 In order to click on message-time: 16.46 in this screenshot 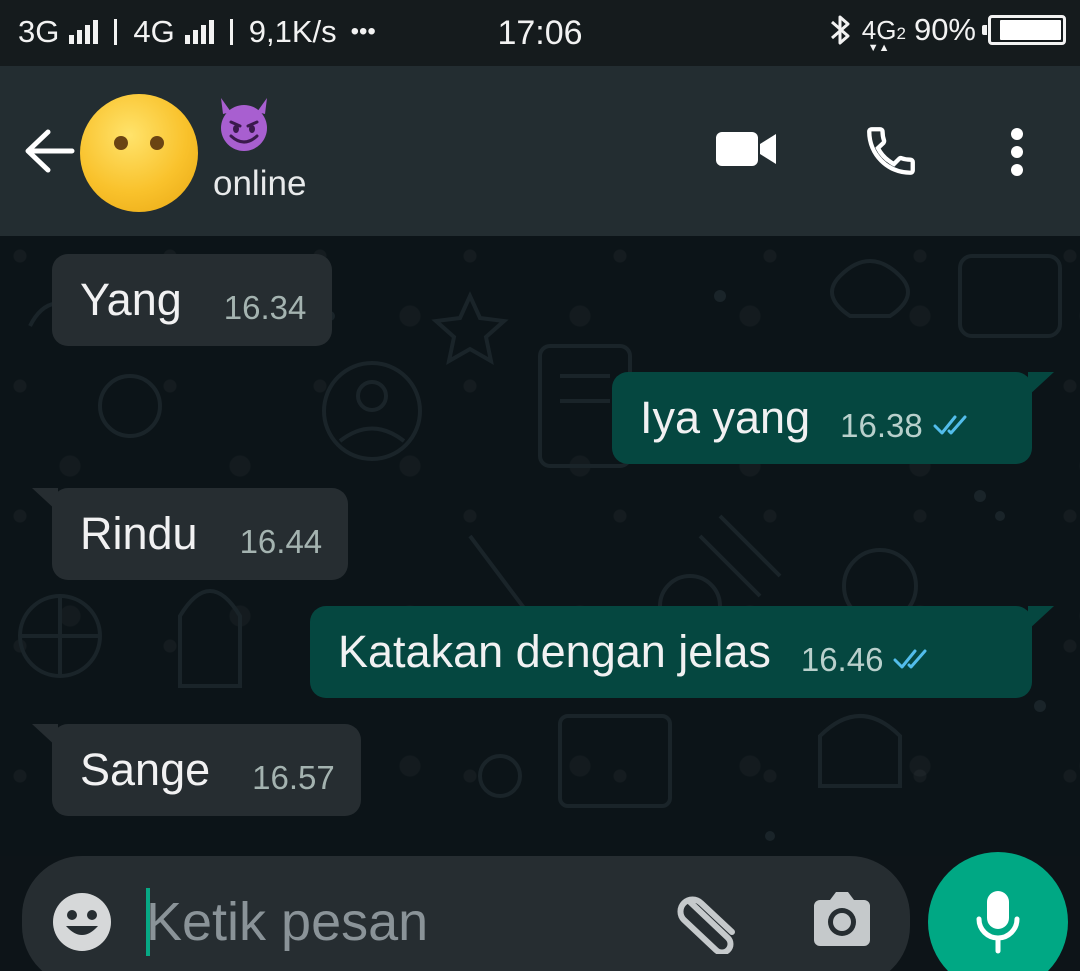, I will do `click(842, 659)`.